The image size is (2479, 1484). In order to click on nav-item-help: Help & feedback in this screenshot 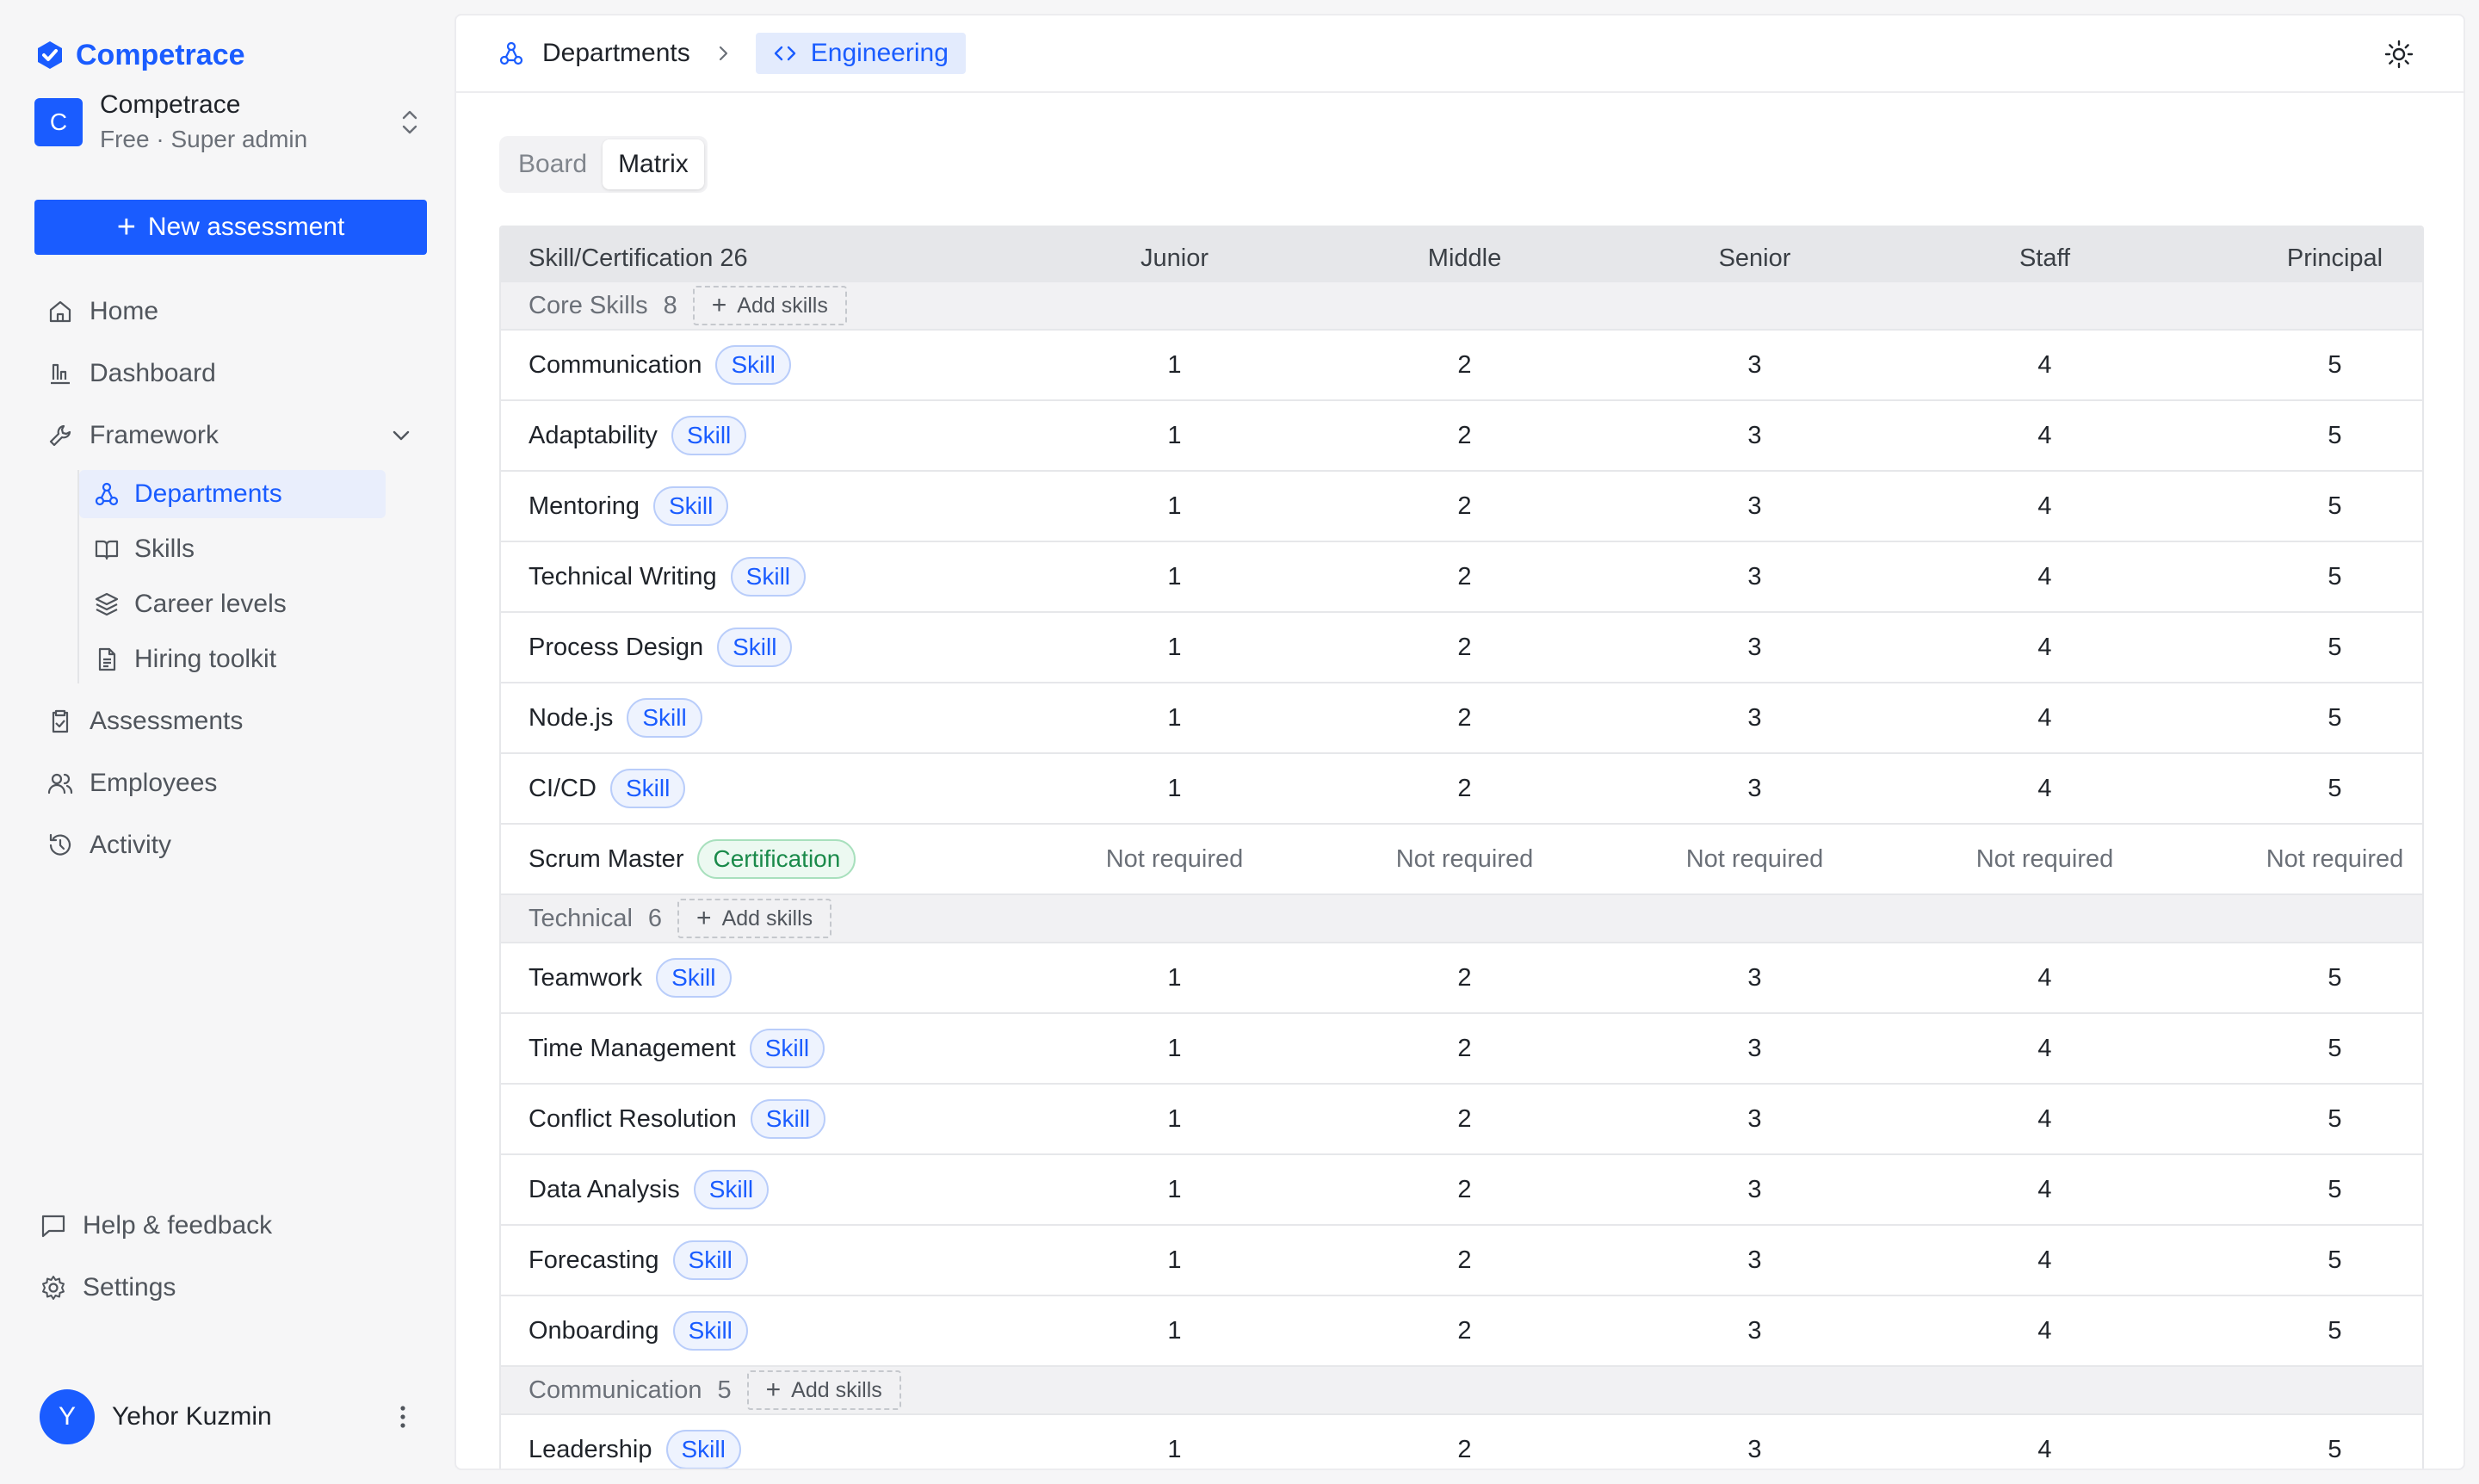, I will do `click(224, 1226)`.